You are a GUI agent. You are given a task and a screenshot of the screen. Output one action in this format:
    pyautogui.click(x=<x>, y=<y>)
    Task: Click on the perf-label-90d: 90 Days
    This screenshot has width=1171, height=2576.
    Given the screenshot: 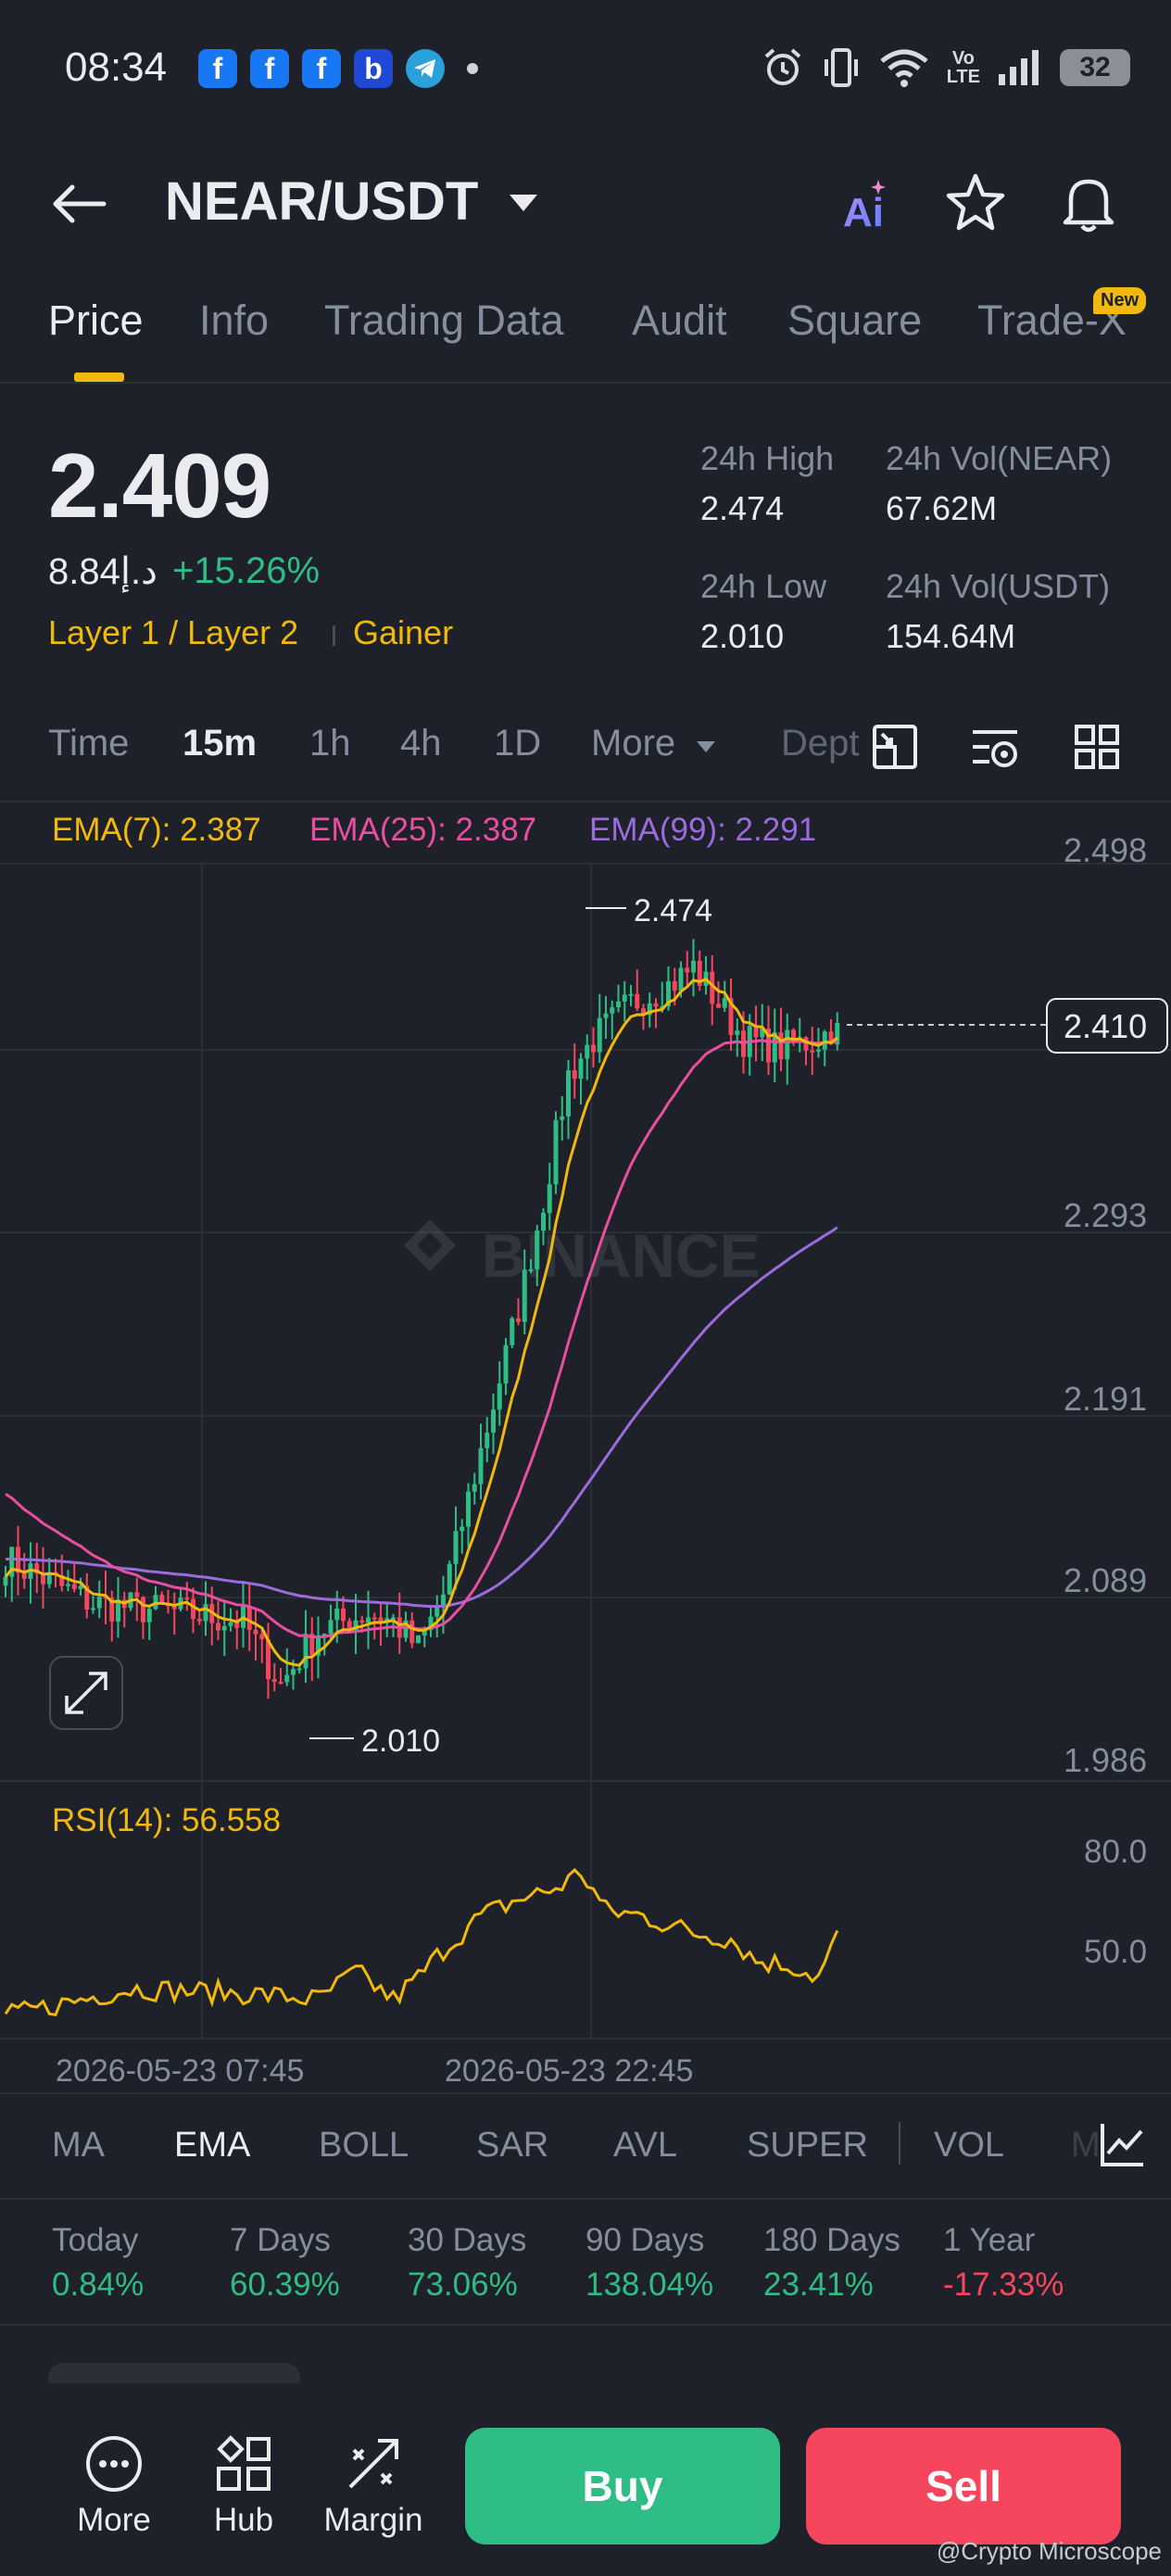 What is the action you would take?
    pyautogui.click(x=646, y=2240)
    